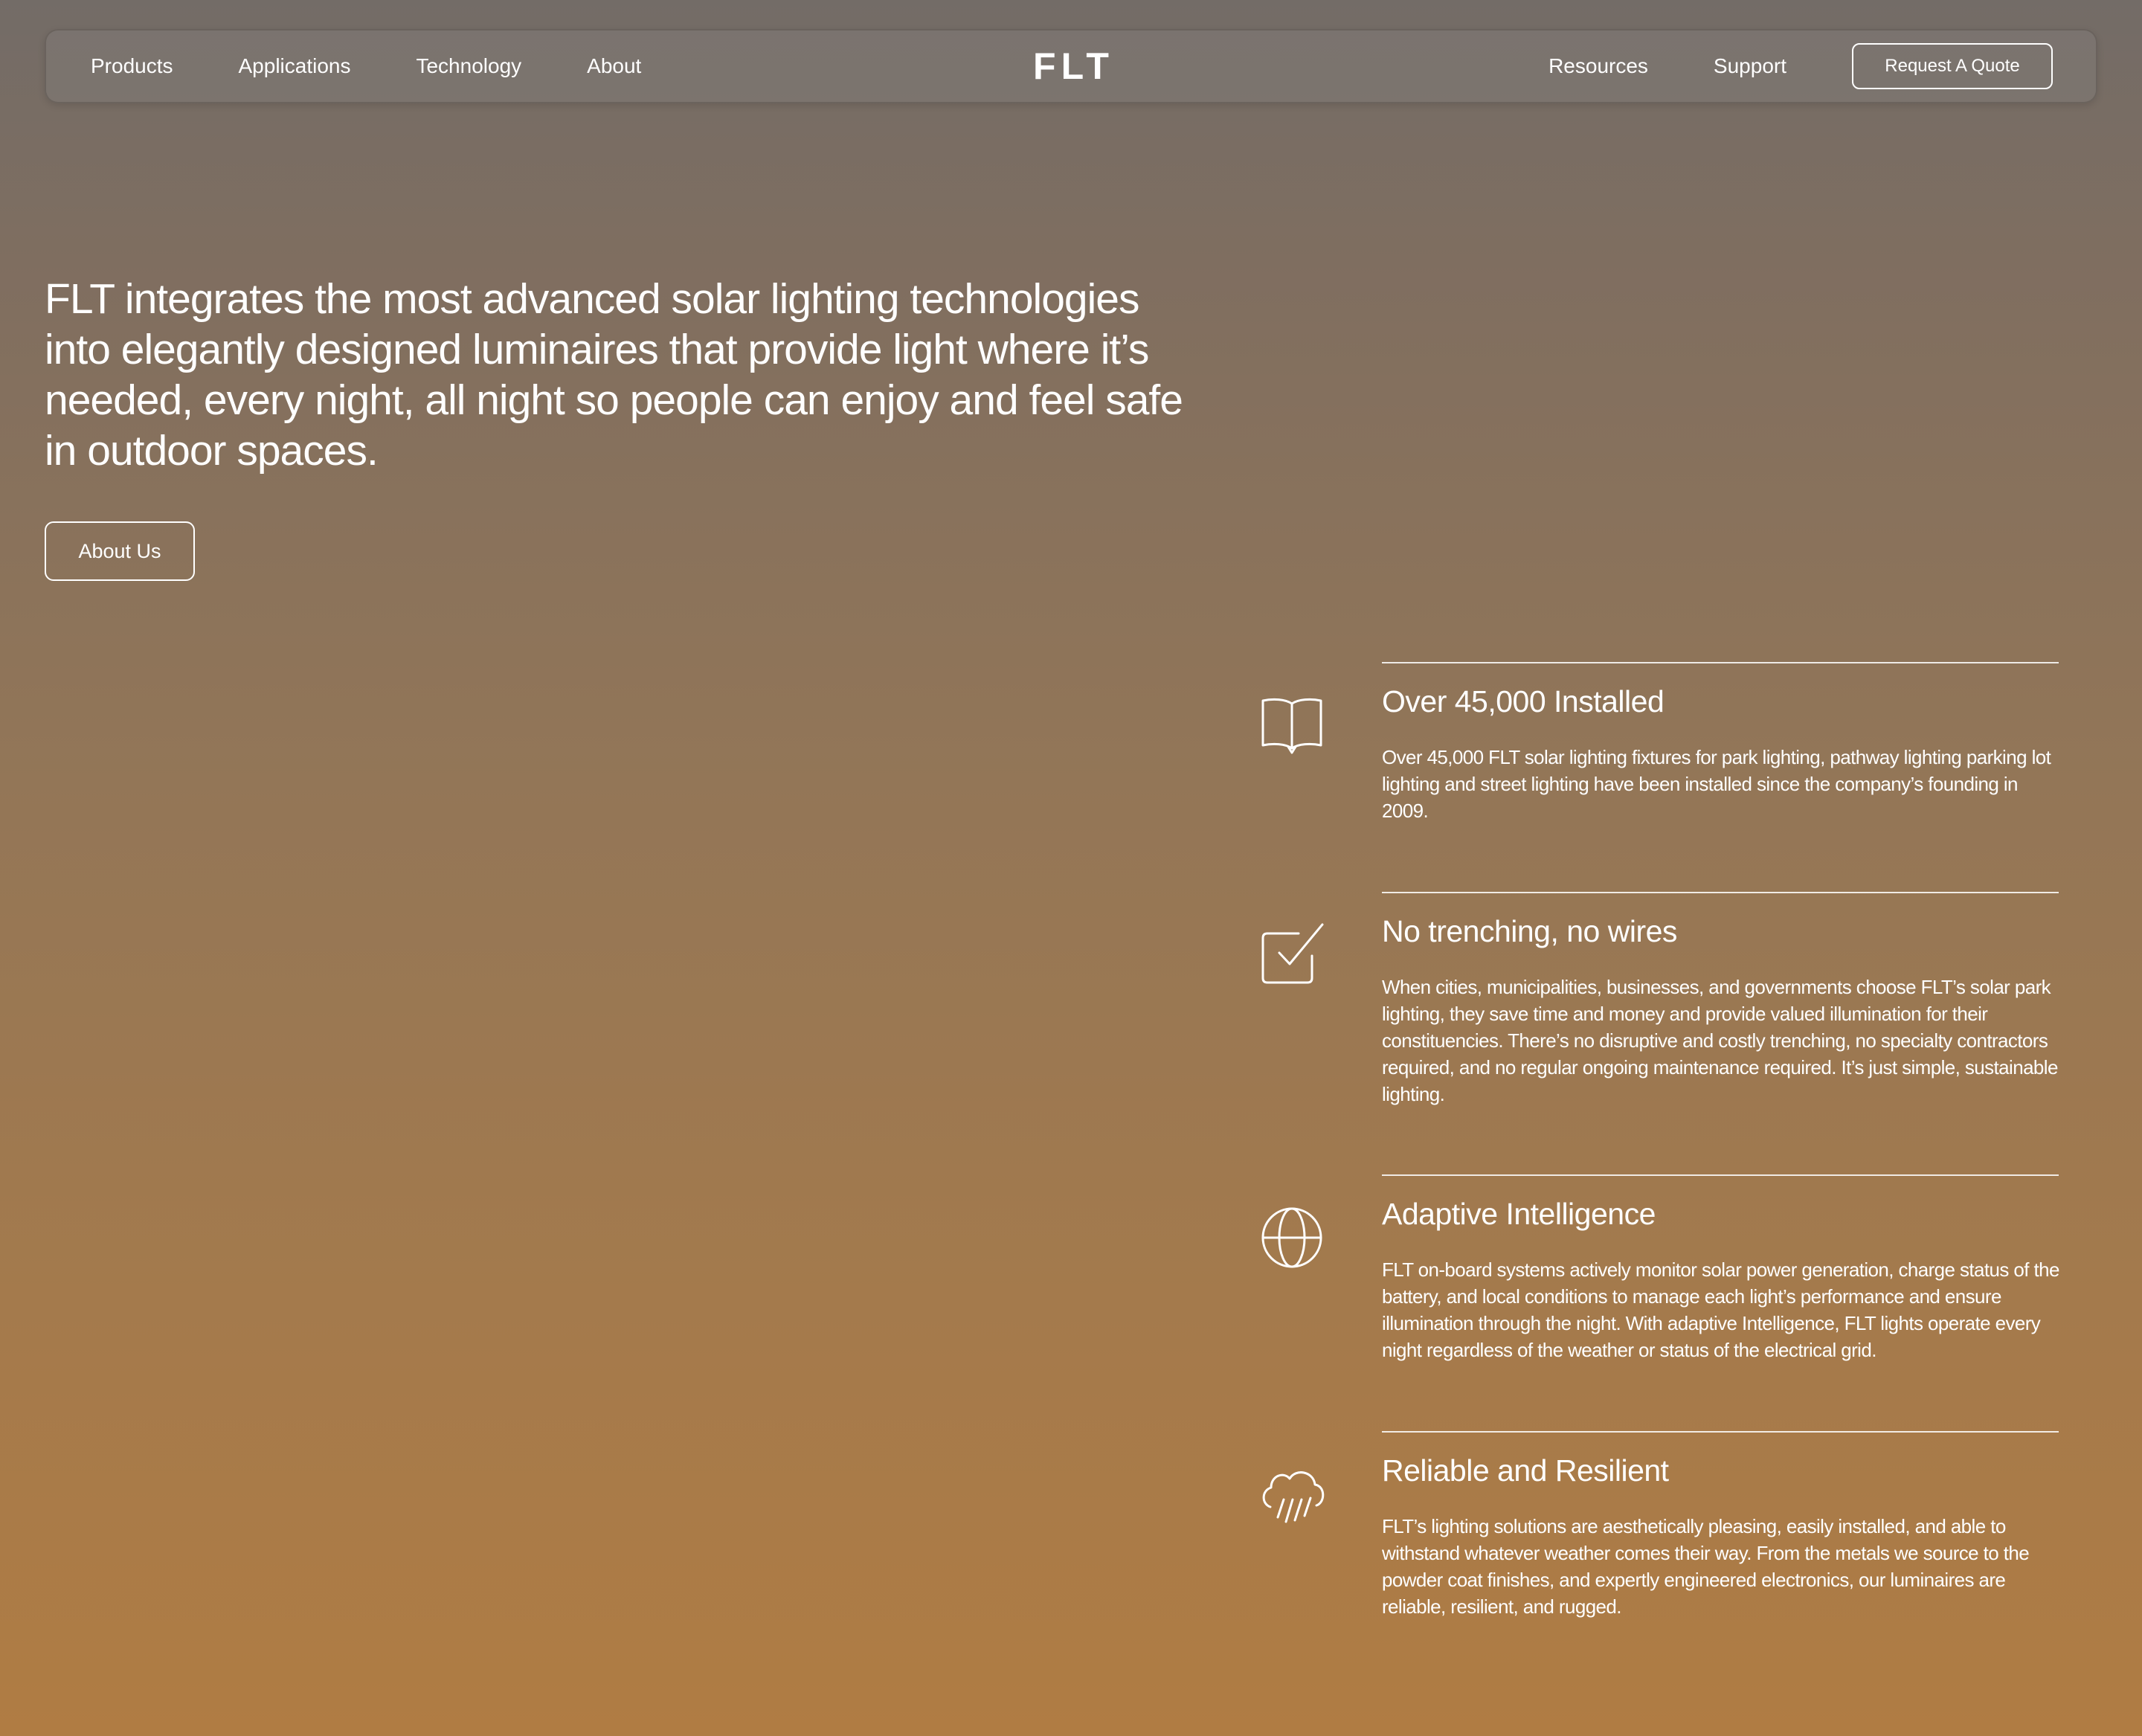 Image resolution: width=2142 pixels, height=1736 pixels. What do you see at coordinates (1292, 724) in the screenshot?
I see `book-icon` at bounding box center [1292, 724].